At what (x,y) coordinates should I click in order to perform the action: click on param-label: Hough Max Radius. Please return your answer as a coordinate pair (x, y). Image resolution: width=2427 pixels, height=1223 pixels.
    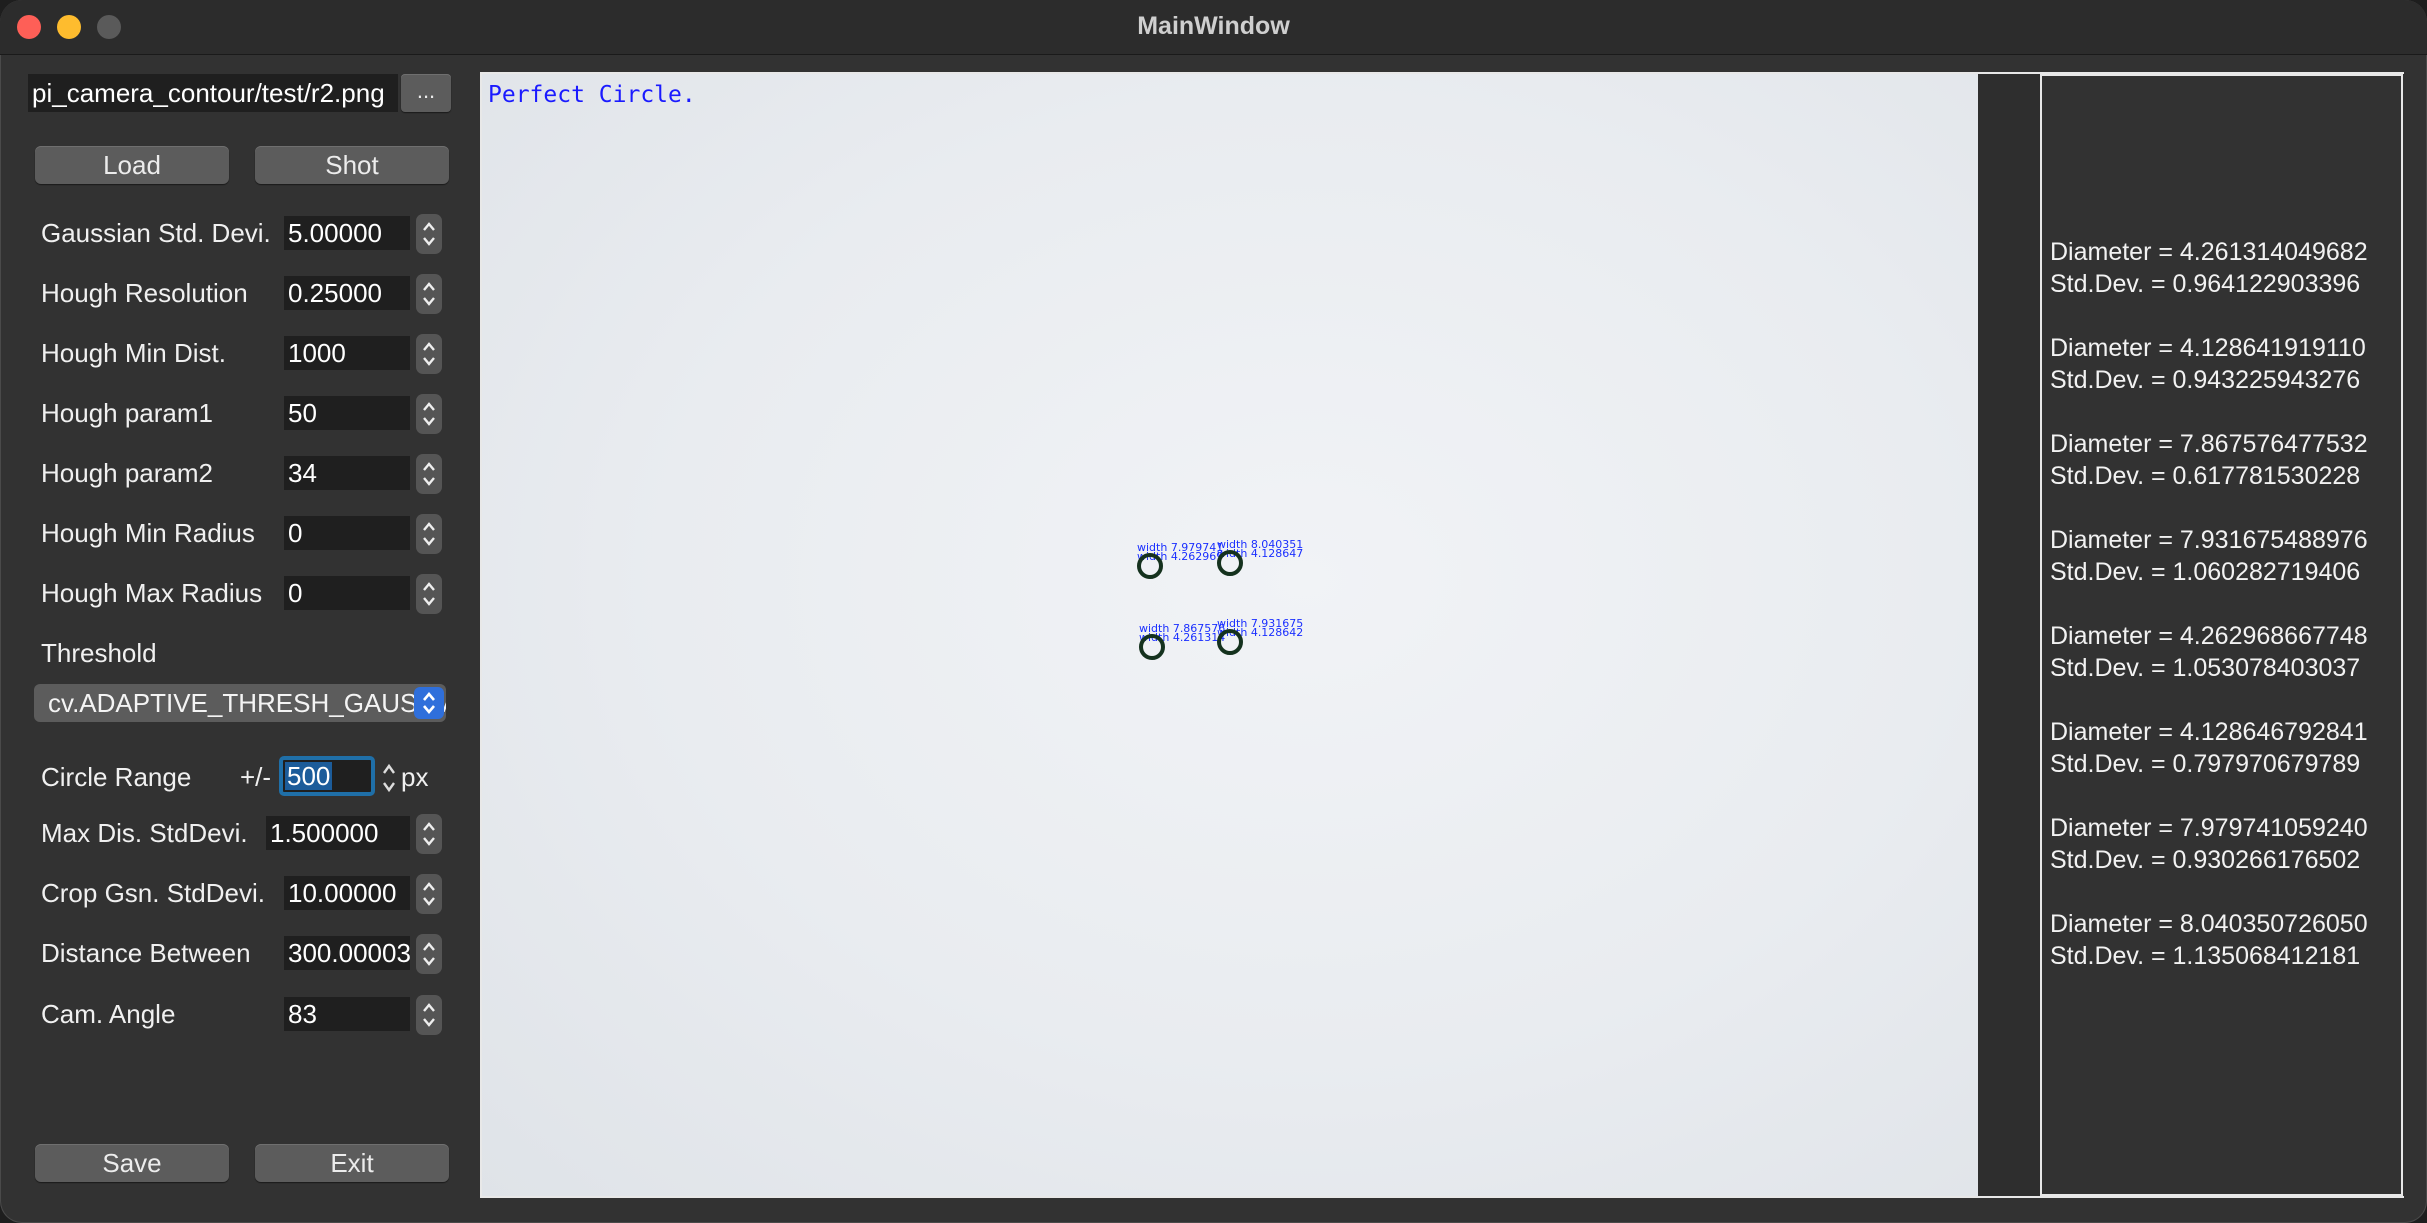
    Looking at the image, I should click on (152, 593).